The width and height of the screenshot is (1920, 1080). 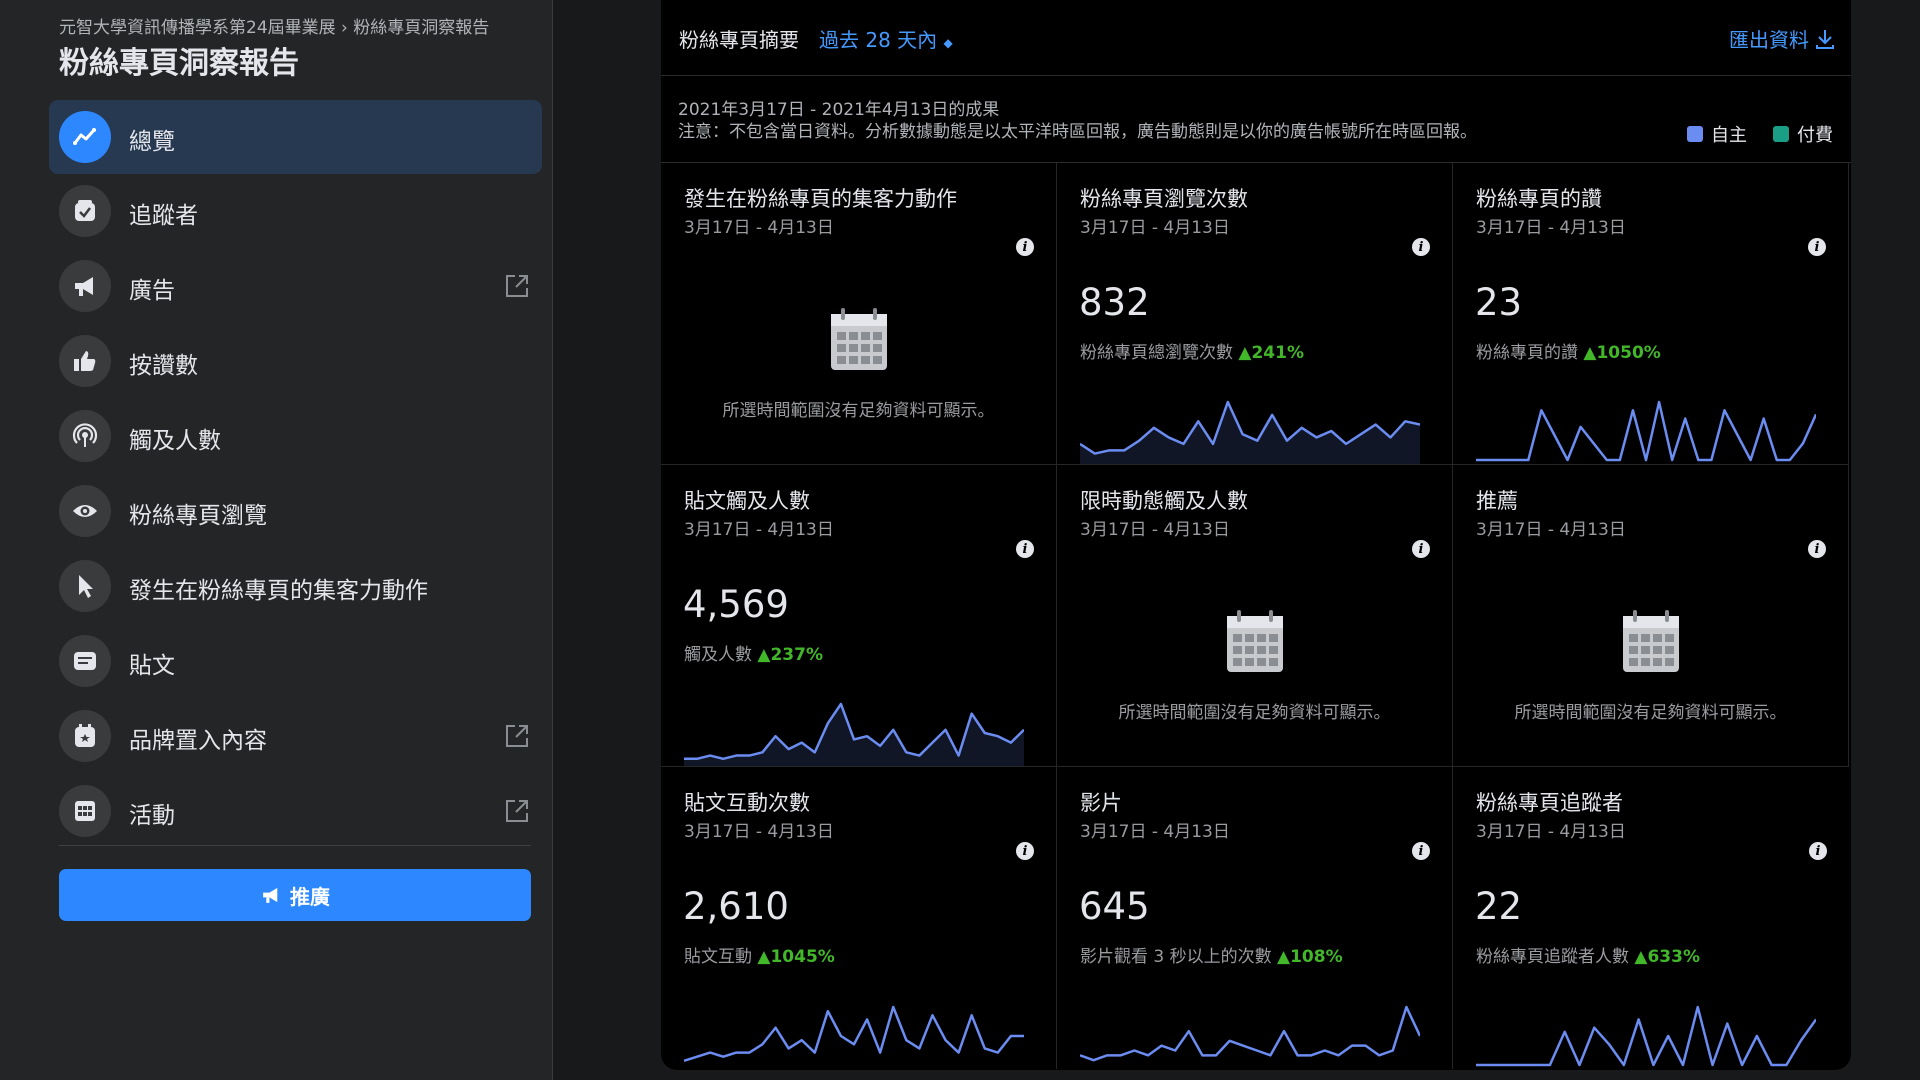 What do you see at coordinates (85, 736) in the screenshot?
I see `branded-content-icon` at bounding box center [85, 736].